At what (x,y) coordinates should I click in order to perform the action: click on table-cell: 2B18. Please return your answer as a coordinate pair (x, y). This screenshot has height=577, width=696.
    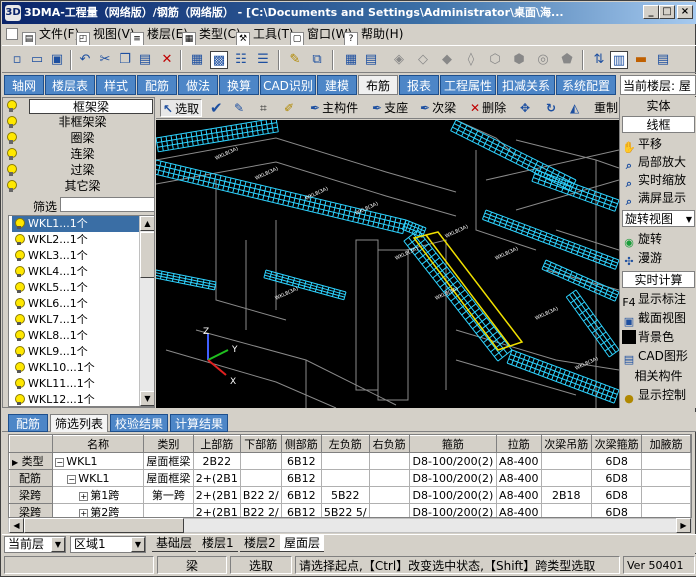
    Looking at the image, I should click on (566, 495).